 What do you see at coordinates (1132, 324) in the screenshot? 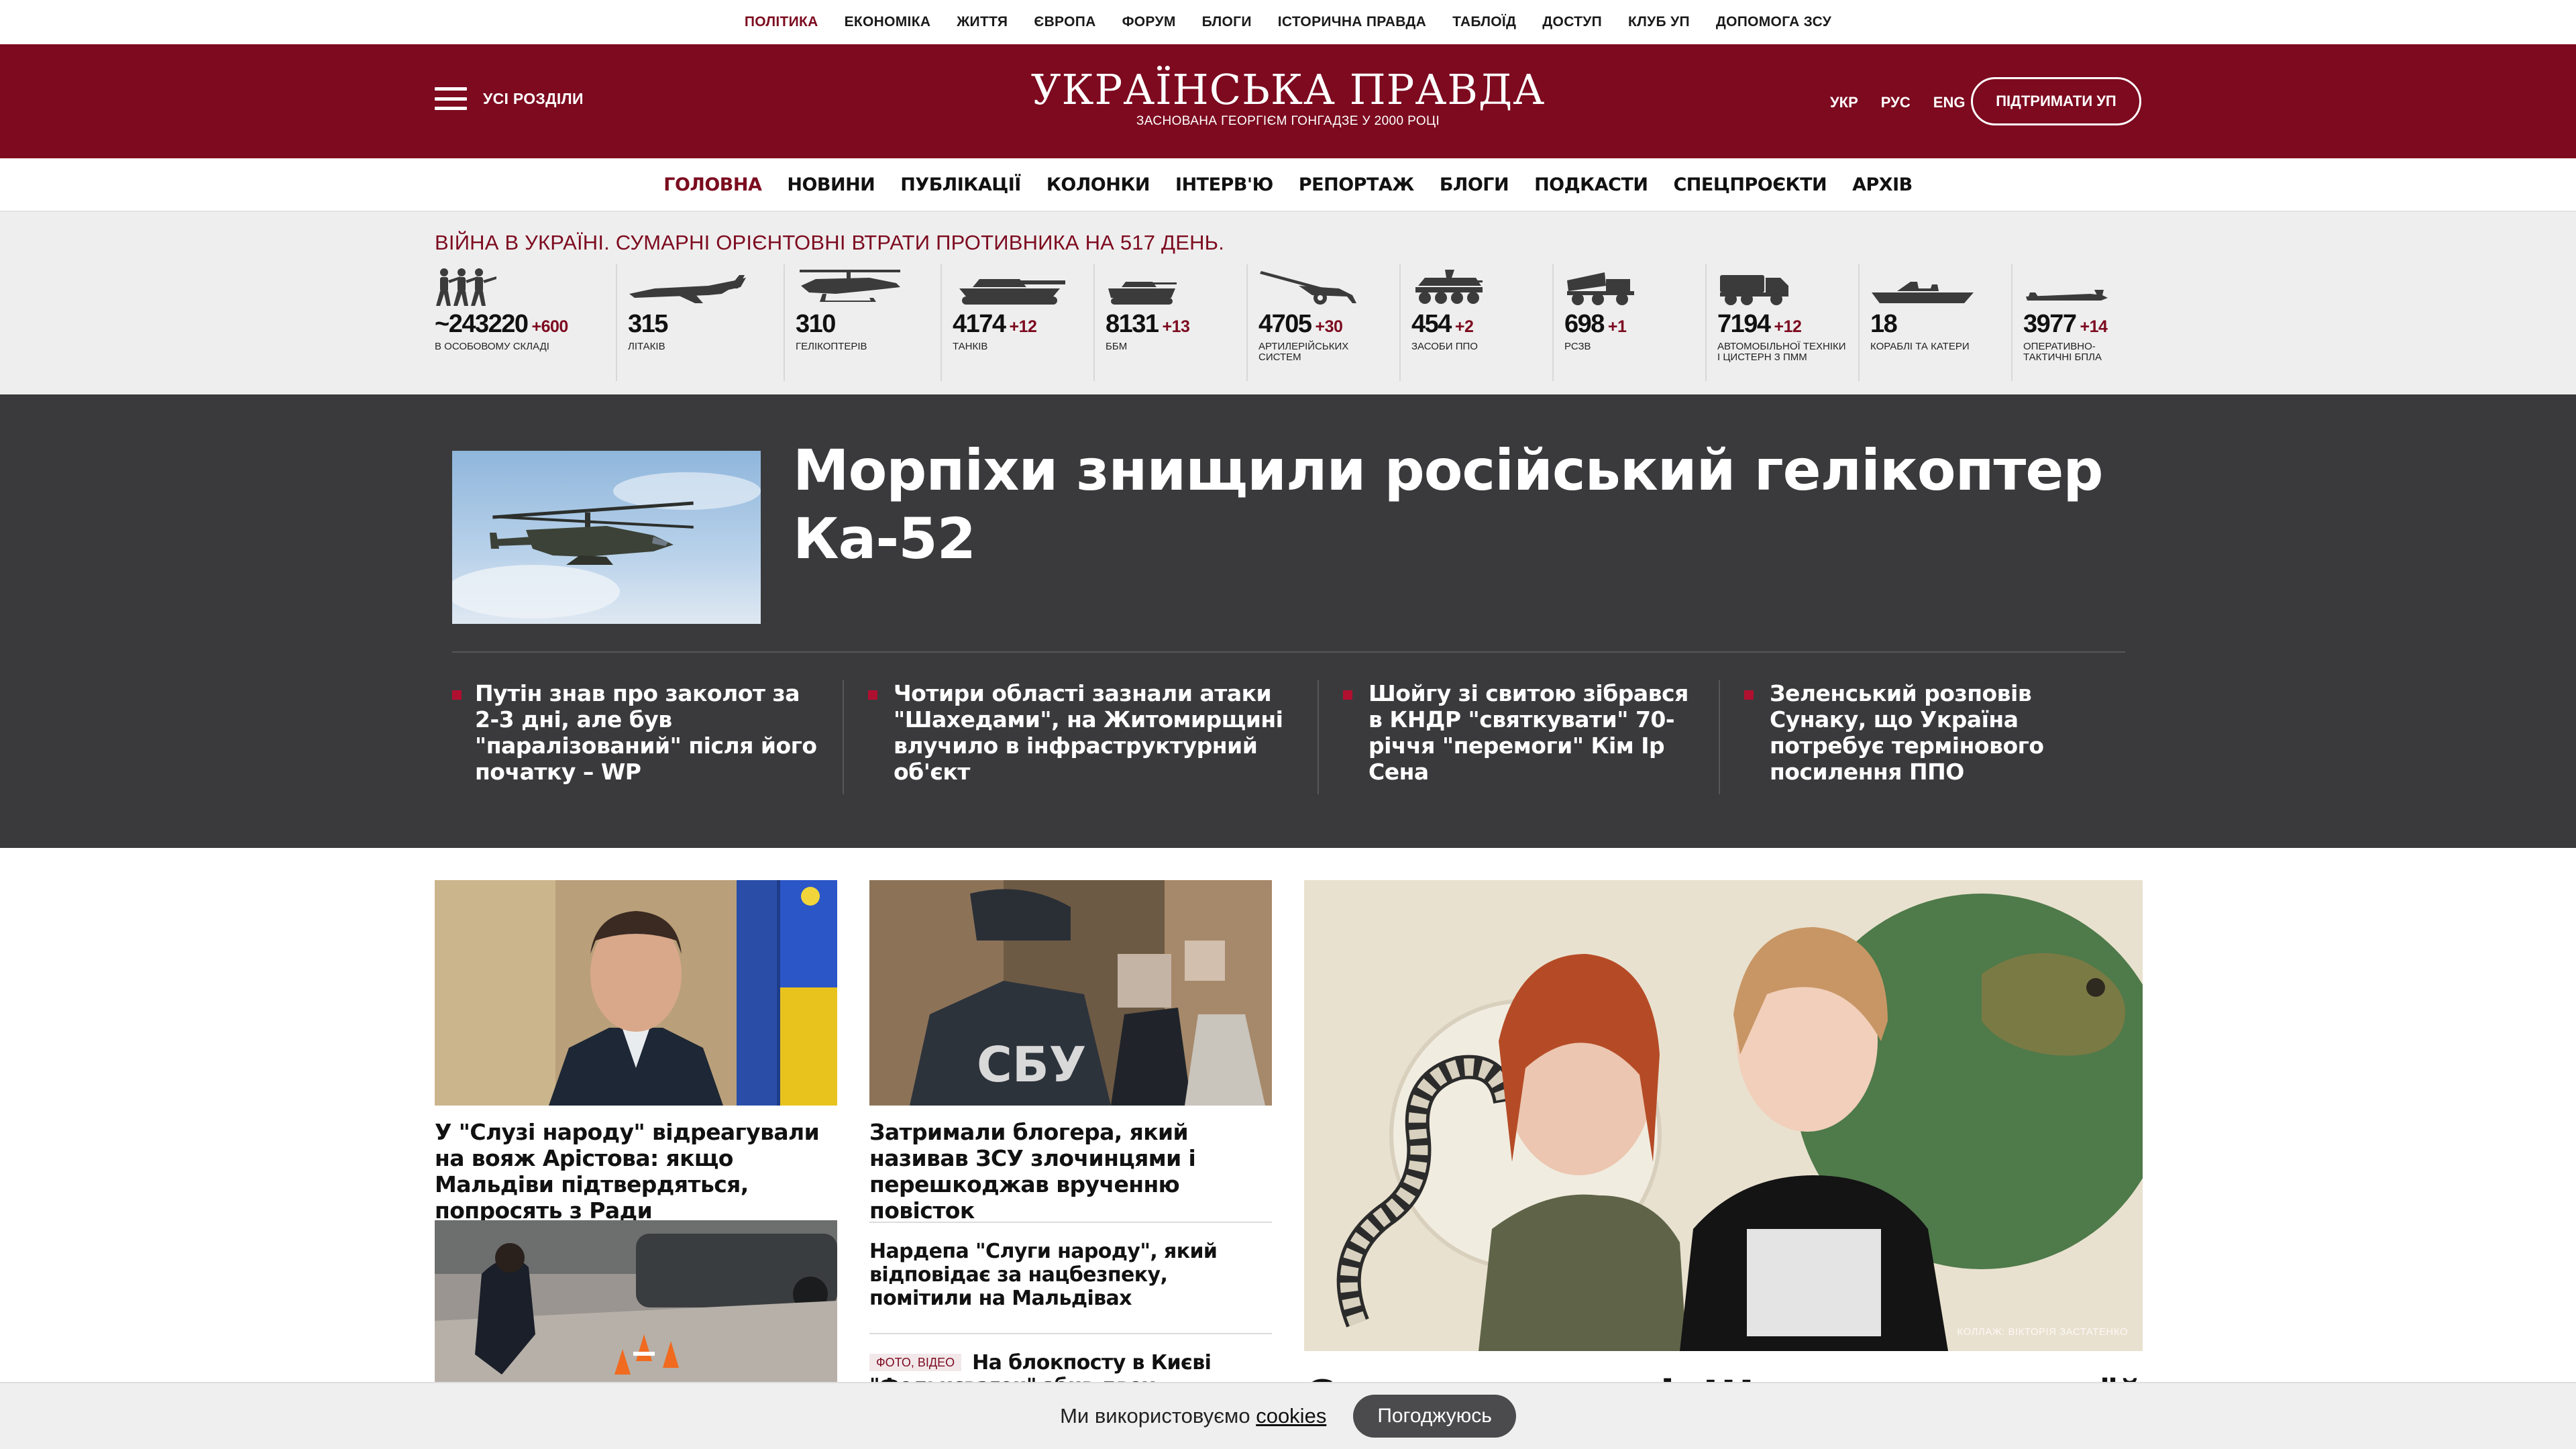
I see `stat-value: 8131` at bounding box center [1132, 324].